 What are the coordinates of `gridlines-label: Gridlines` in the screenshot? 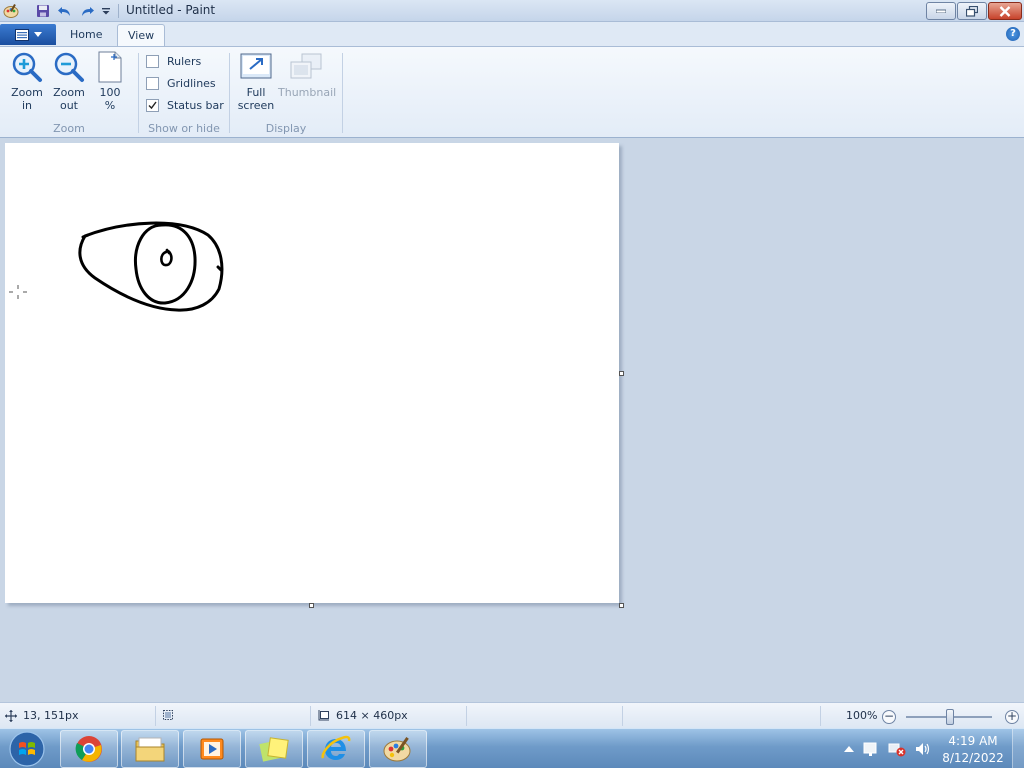 It's located at (191, 83).